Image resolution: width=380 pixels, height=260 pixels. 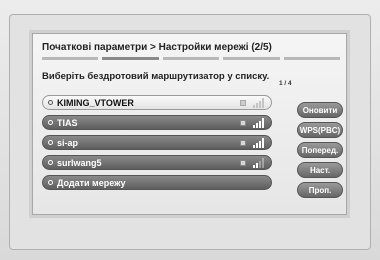 I want to click on wps-button: WPS(PBC), so click(x=320, y=130).